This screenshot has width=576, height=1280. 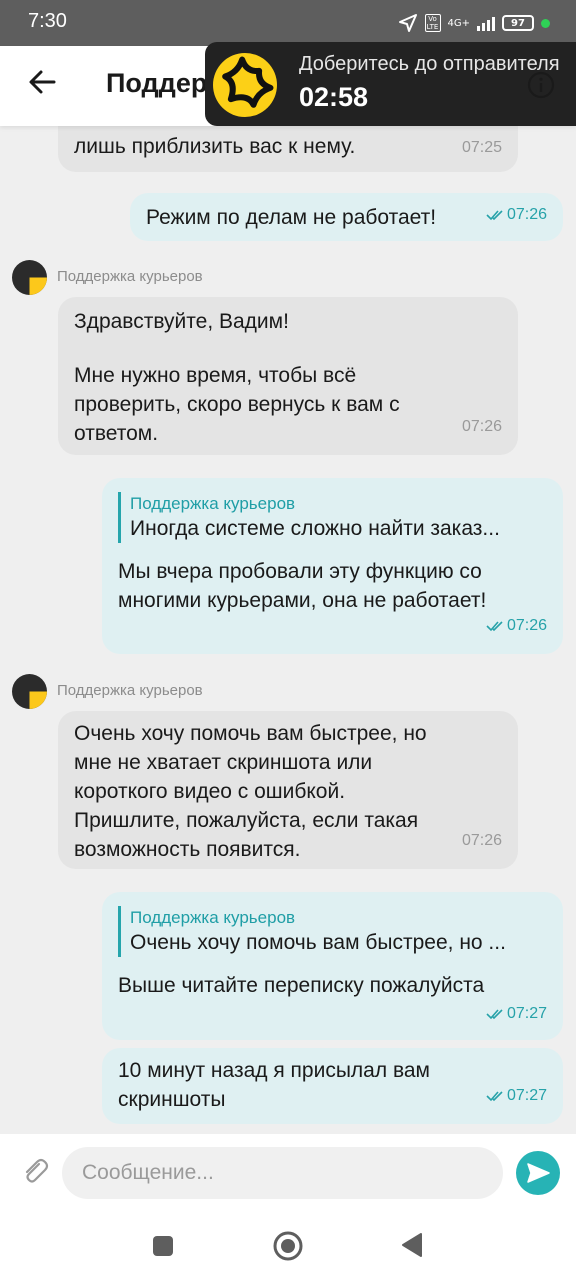 I want to click on circle-icon, so click(x=288, y=1246).